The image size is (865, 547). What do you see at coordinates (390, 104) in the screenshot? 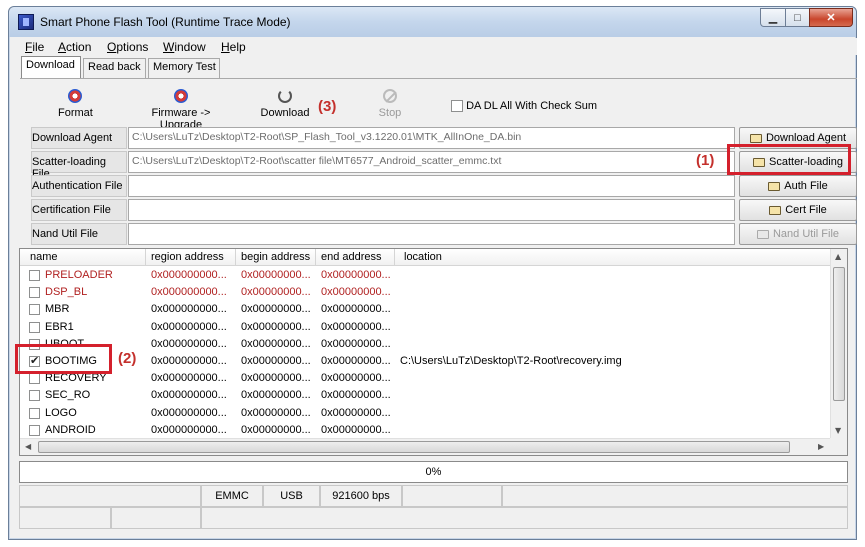
I see `stop-button: Stop` at bounding box center [390, 104].